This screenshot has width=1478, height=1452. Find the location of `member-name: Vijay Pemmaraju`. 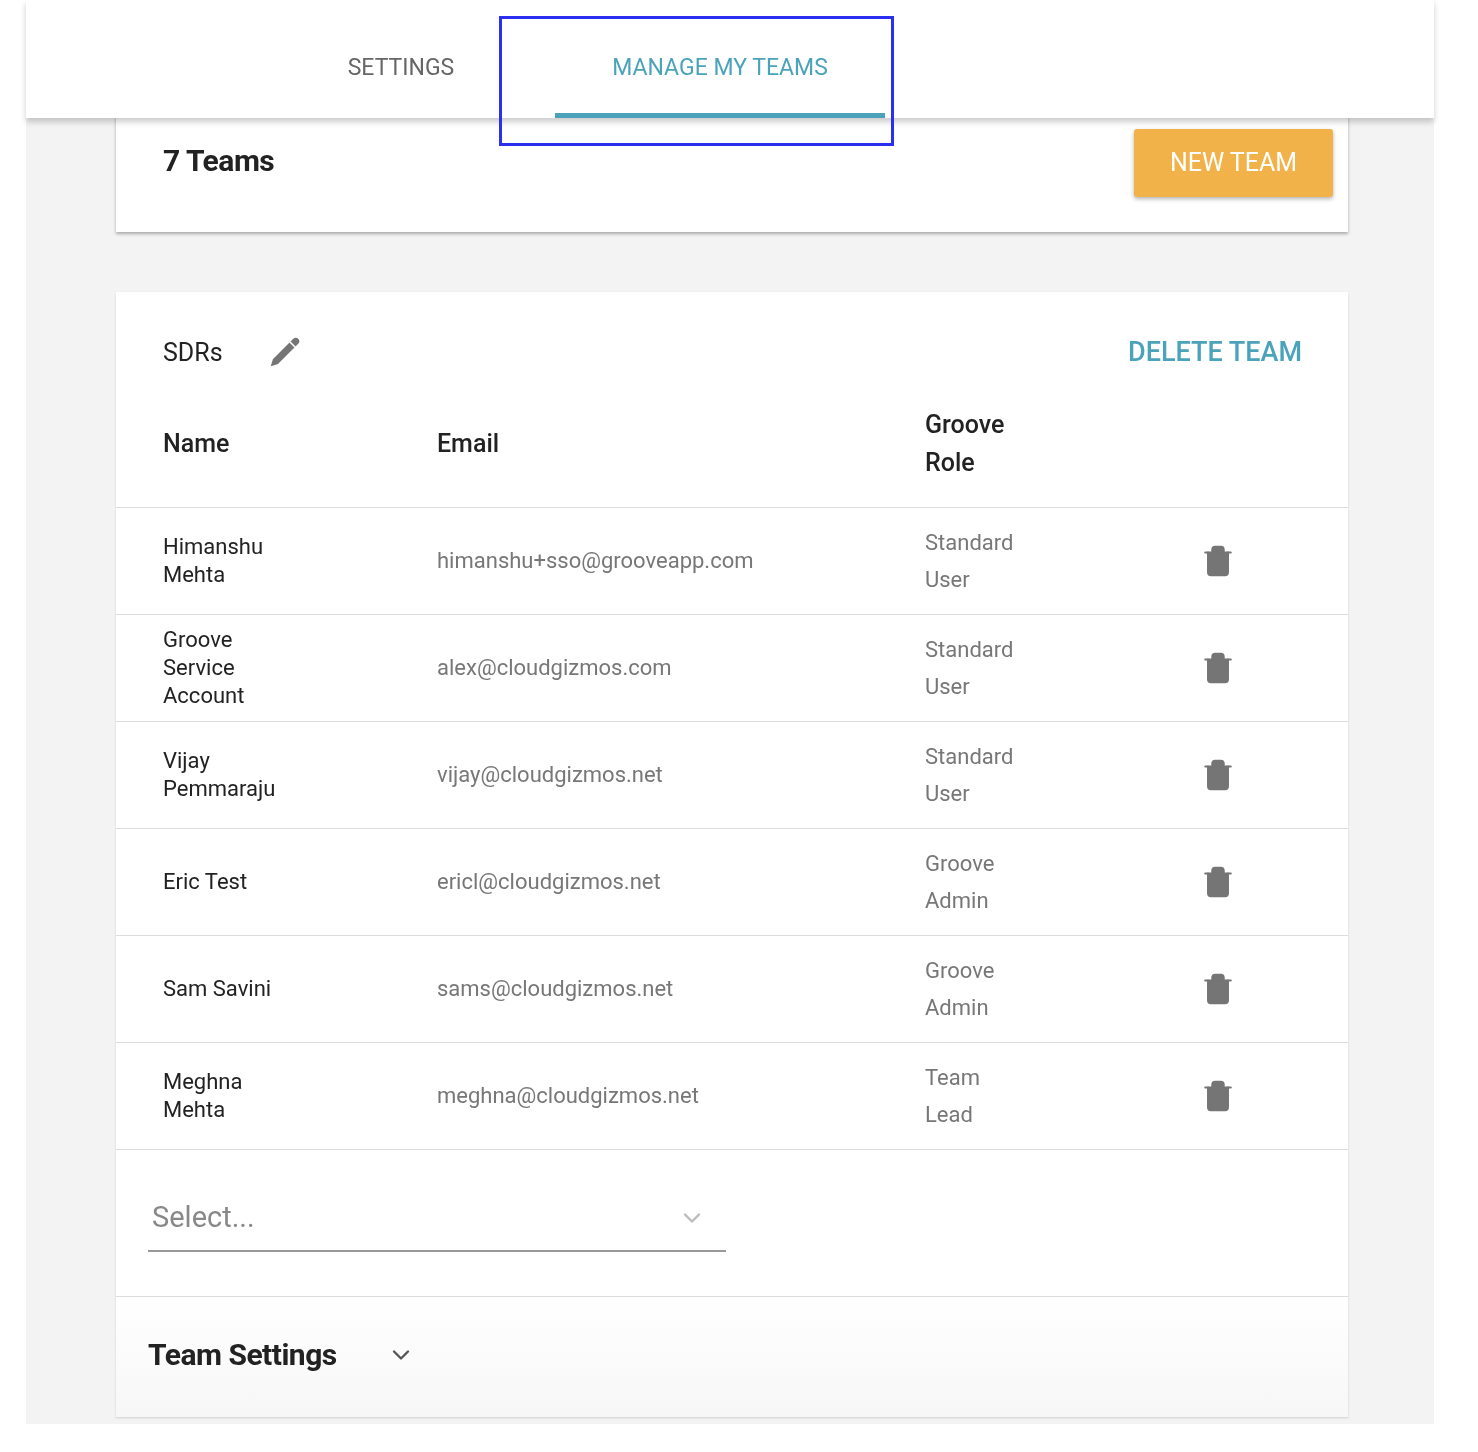

member-name: Vijay Pemmaraju is located at coordinates (220, 774).